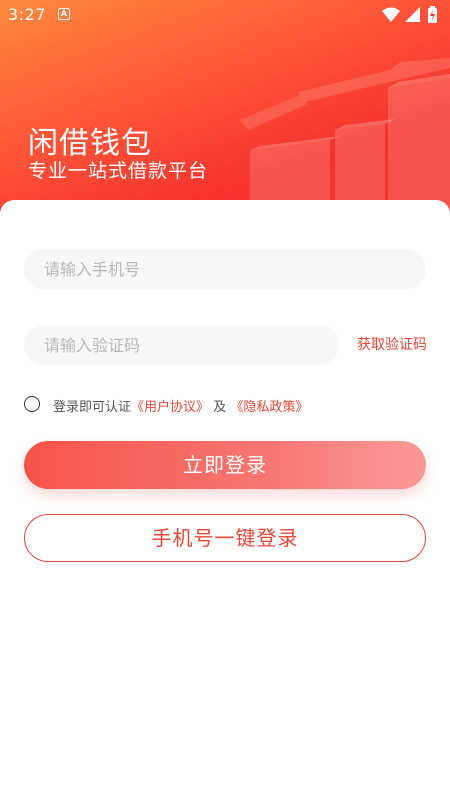 The image size is (450, 800). Describe the element at coordinates (345, 144) in the screenshot. I see `growth-chart-decoration` at that location.